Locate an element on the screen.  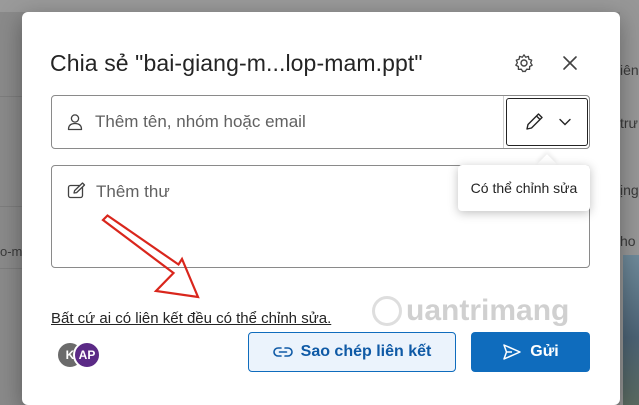
background-text: ịng is located at coordinates (629, 190).